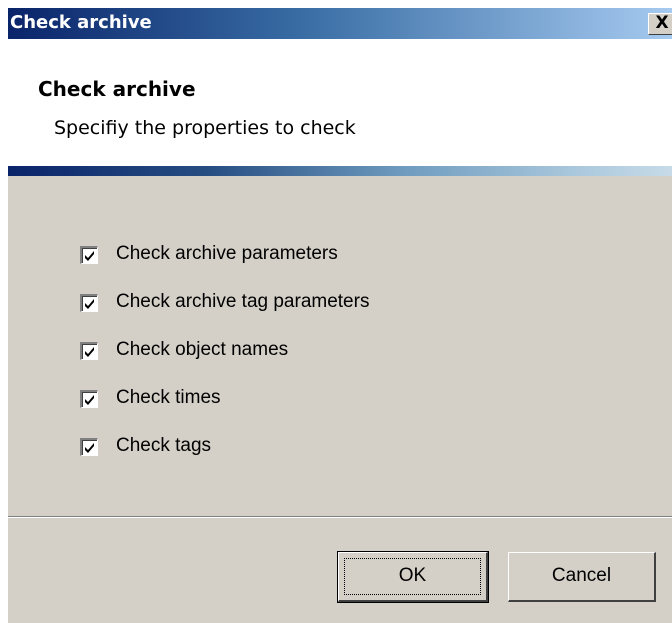 The height and width of the screenshot is (623, 672). What do you see at coordinates (202, 349) in the screenshot?
I see `option-label: Check object names` at bounding box center [202, 349].